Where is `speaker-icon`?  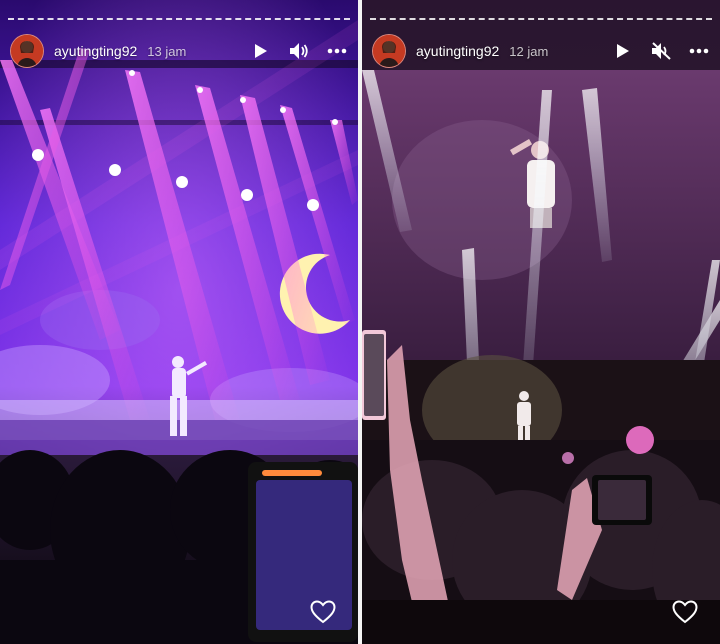 speaker-icon is located at coordinates (299, 51).